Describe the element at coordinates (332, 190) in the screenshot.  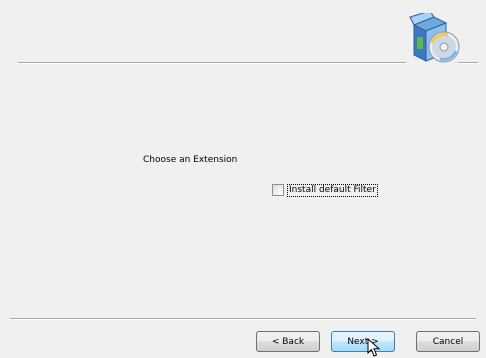
I see `install-default-filter-label: Install default Filter` at that location.